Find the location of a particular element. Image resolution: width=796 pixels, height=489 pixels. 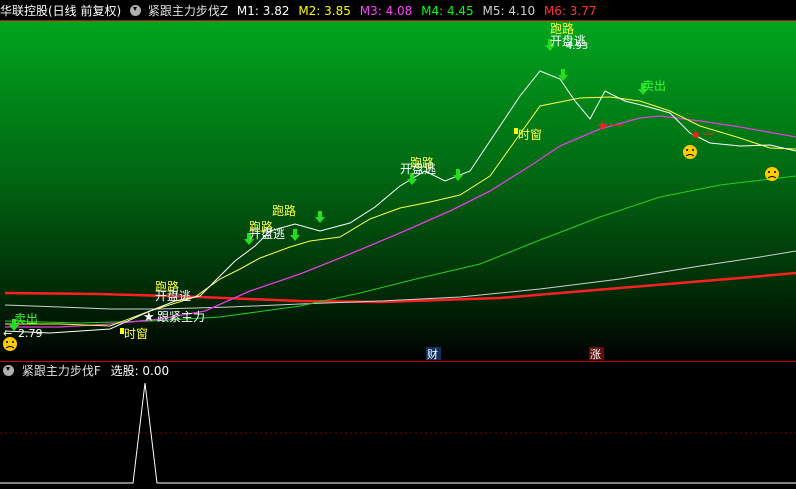

low-price-label: 2.79 is located at coordinates (30, 333).